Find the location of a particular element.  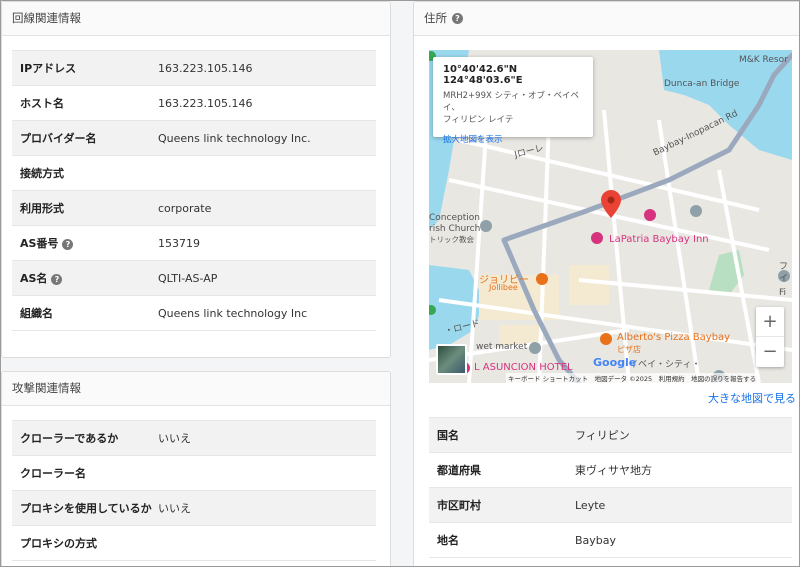

zoom-out-button: − is located at coordinates (770, 352).